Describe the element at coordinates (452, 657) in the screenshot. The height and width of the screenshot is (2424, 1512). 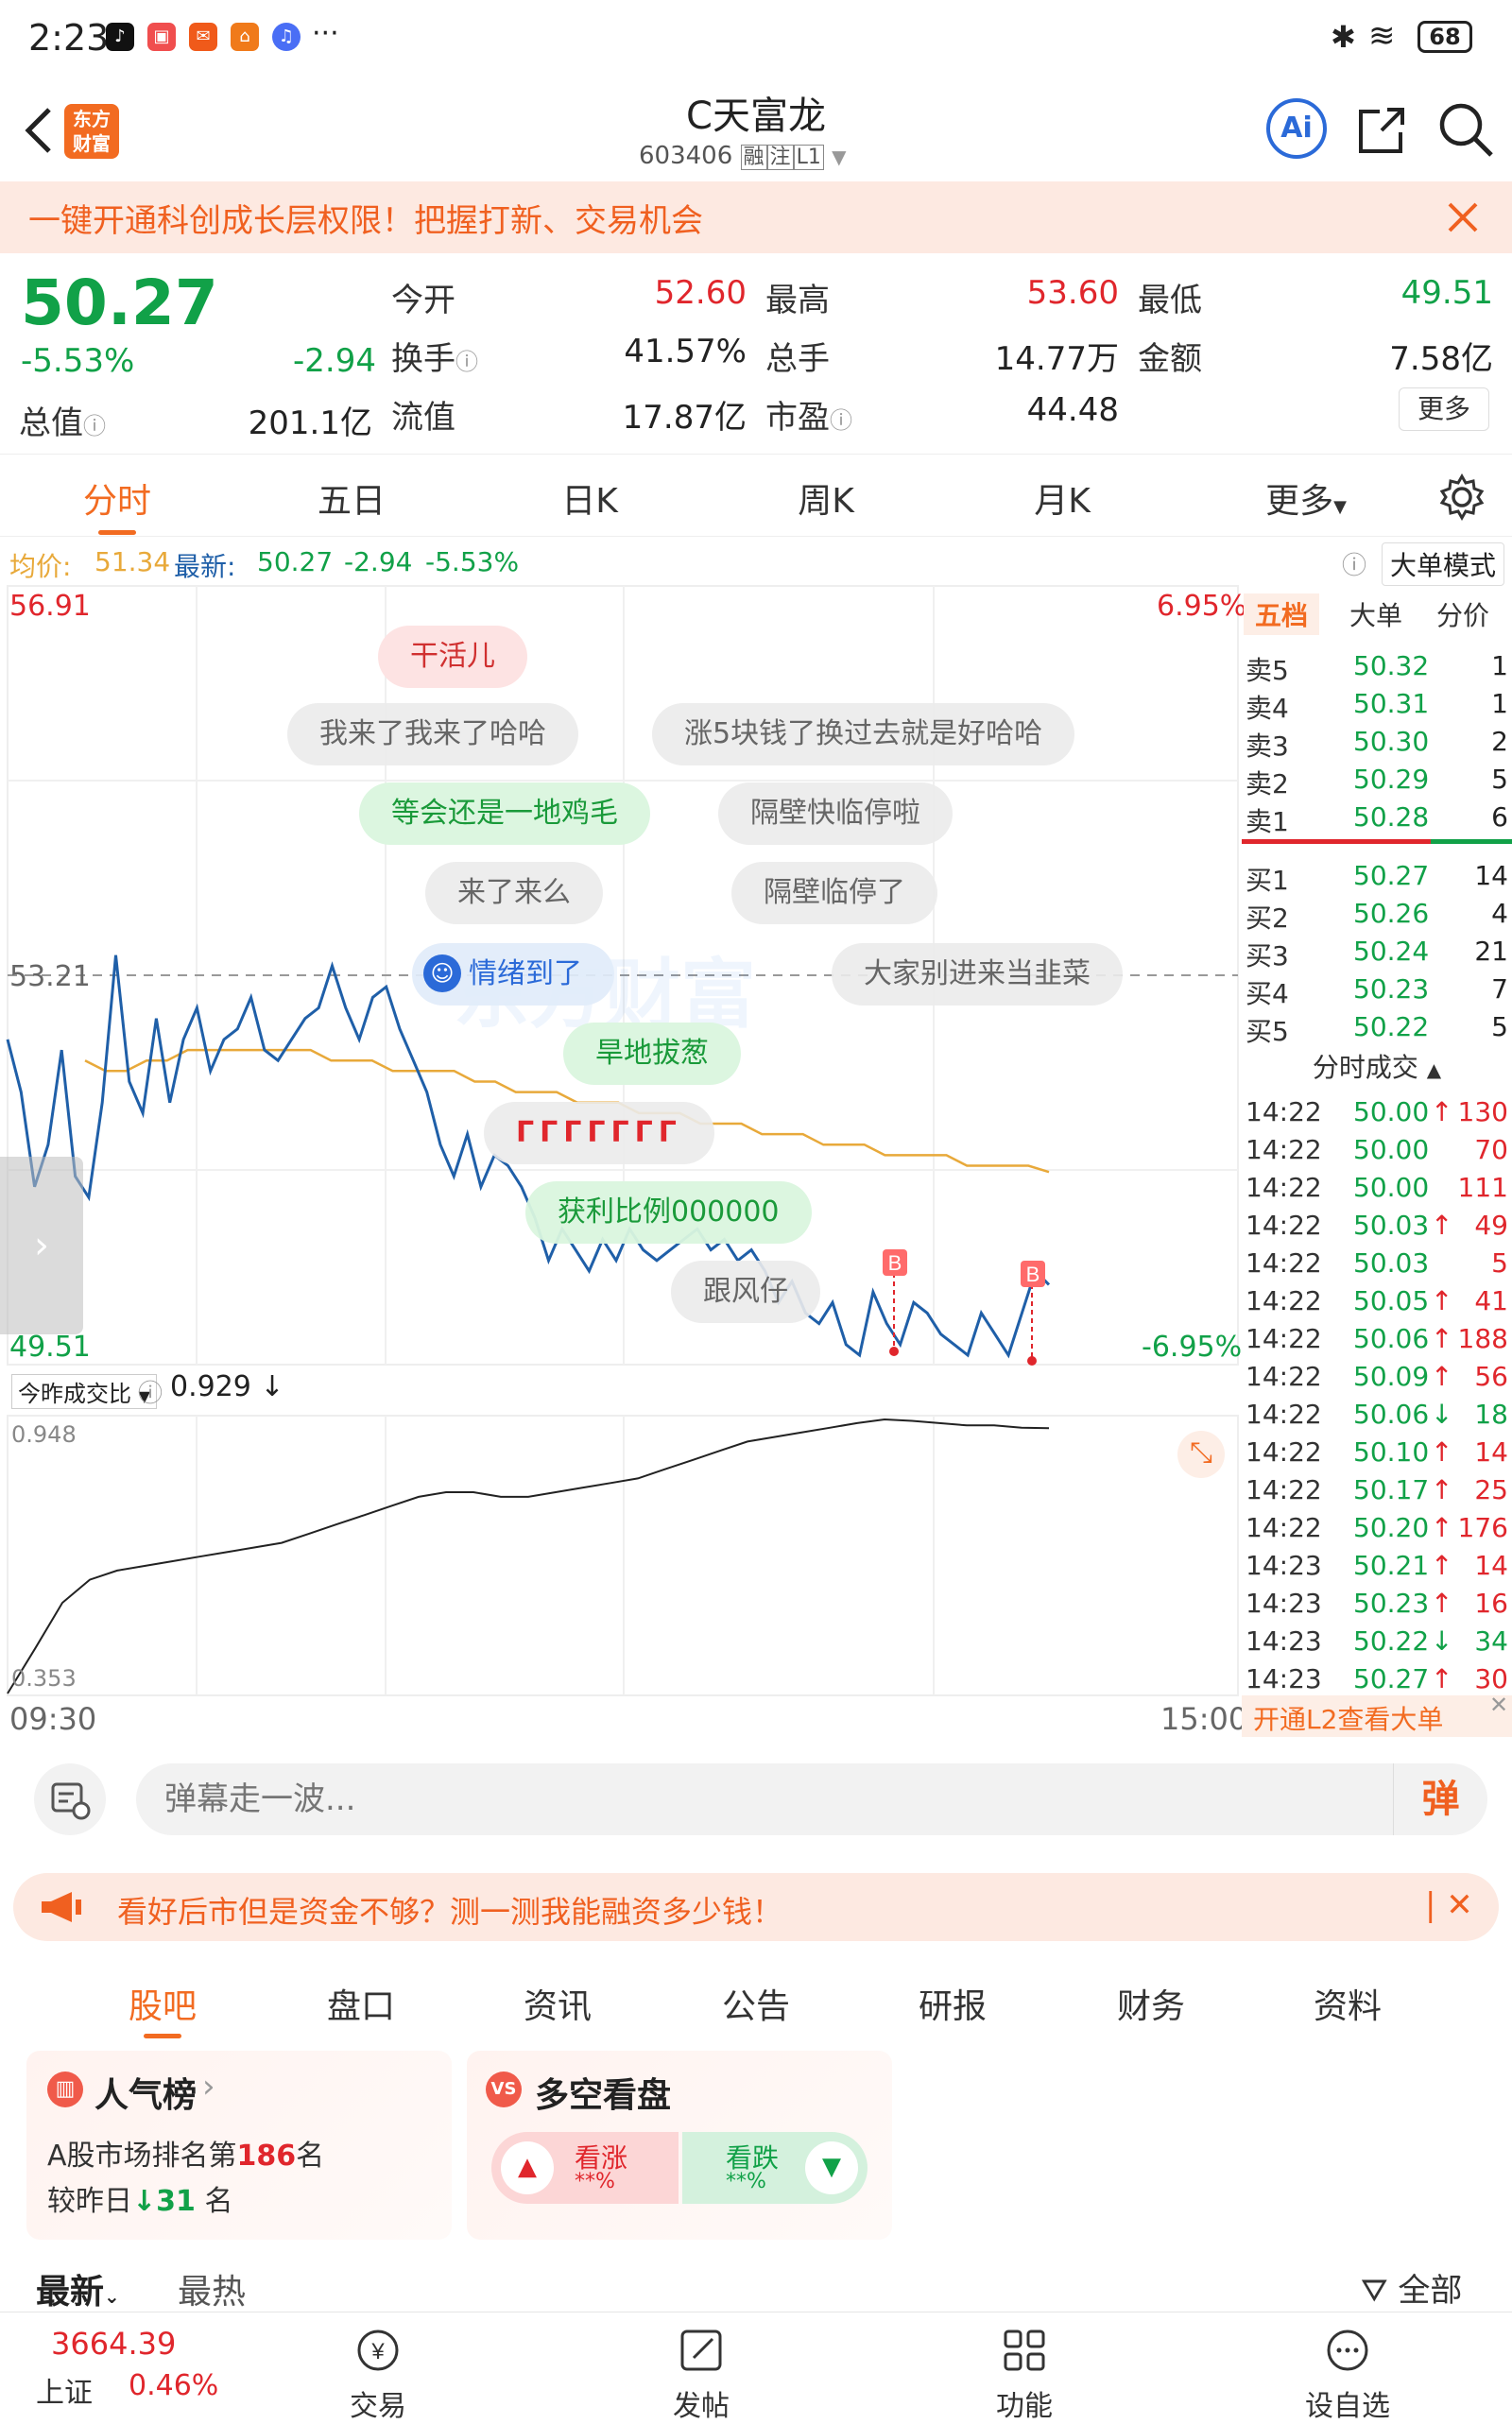
I see `danmaku-bubble: 干活儿` at that location.